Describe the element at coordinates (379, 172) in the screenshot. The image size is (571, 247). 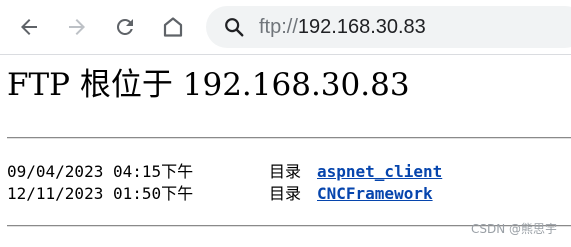
I see `entry-link: aspnet_client` at that location.